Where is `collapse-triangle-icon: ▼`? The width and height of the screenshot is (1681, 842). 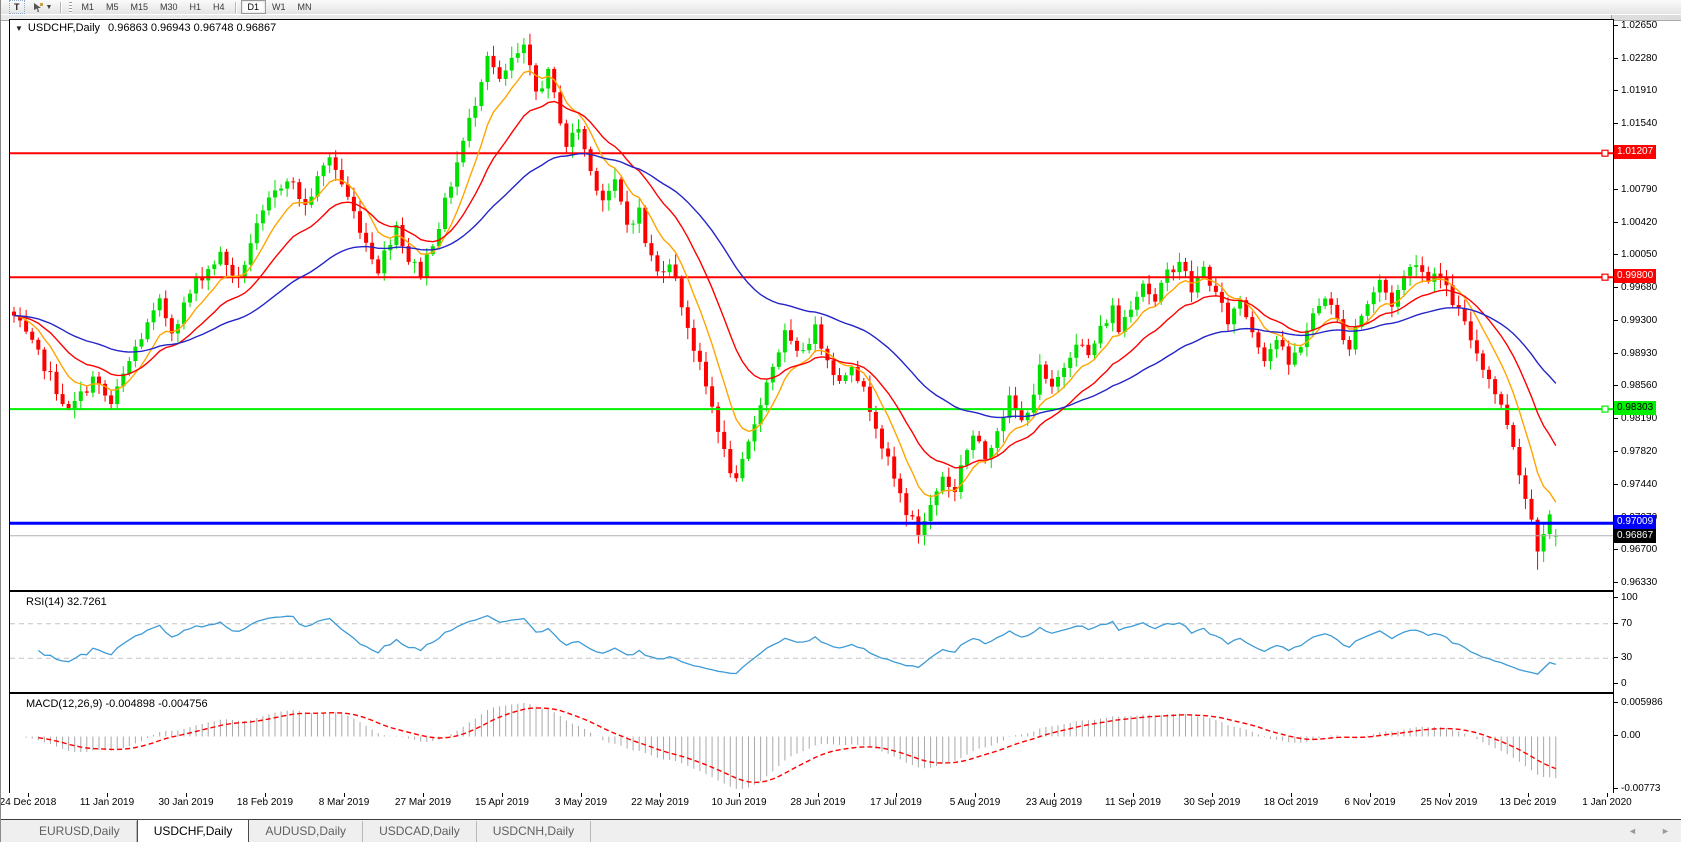
collapse-triangle-icon: ▼ is located at coordinates (19, 28).